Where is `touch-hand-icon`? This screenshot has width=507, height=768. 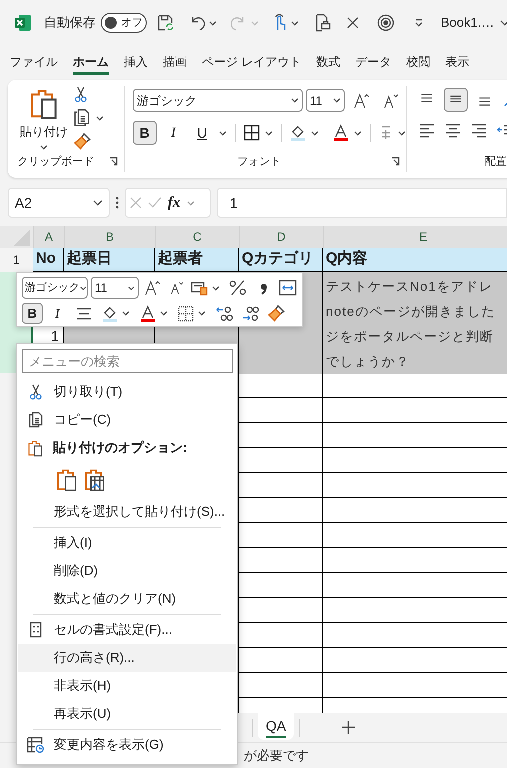 touch-hand-icon is located at coordinates (280, 23).